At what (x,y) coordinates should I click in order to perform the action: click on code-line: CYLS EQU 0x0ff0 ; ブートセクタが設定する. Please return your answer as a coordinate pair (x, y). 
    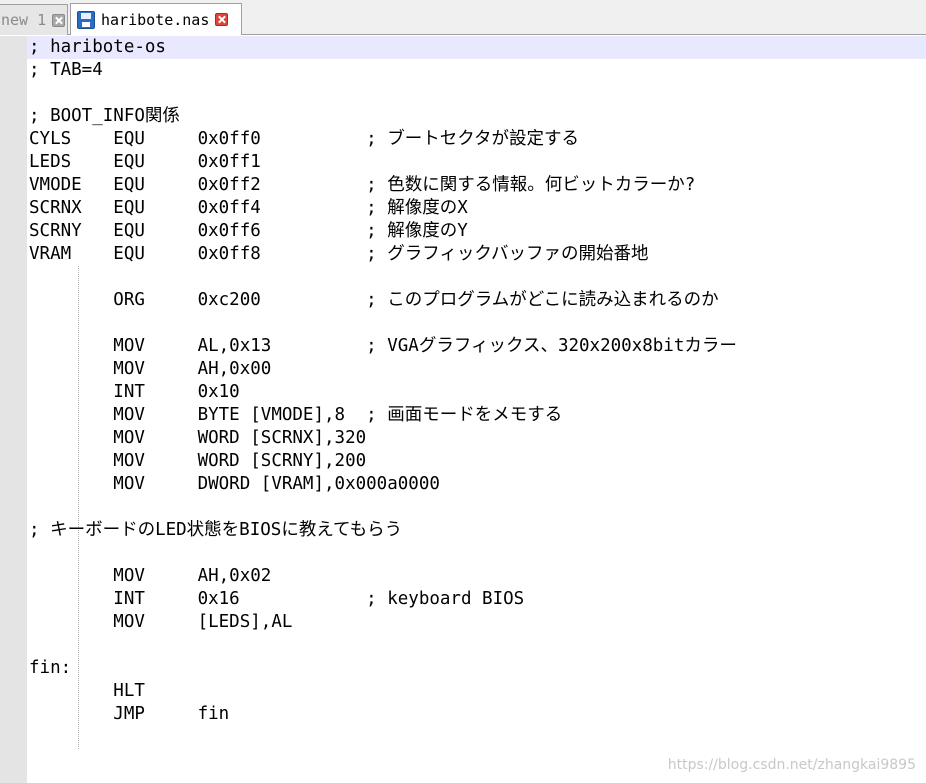
    Looking at the image, I should click on (304, 139).